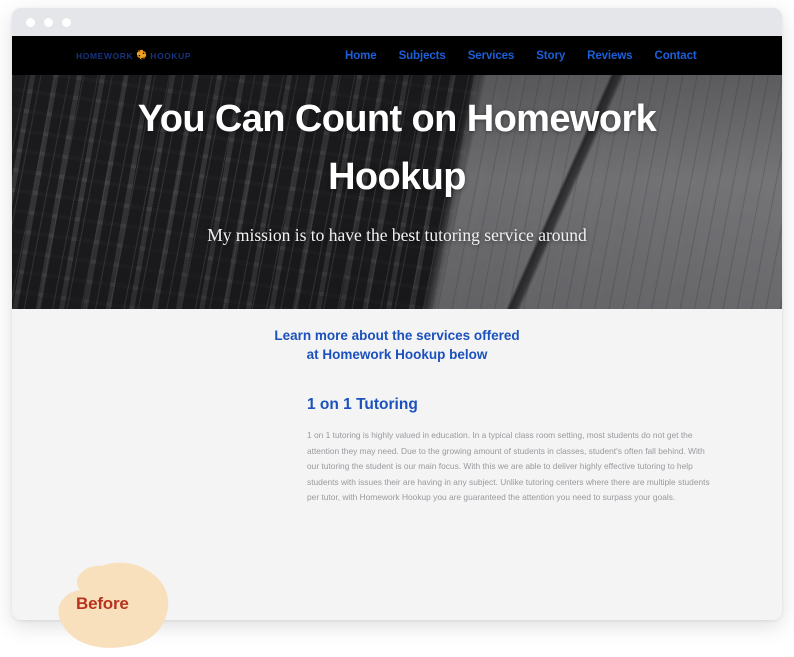 This screenshot has height=657, width=794. Describe the element at coordinates (66, 22) in the screenshot. I see `window-maximize-dot` at that location.